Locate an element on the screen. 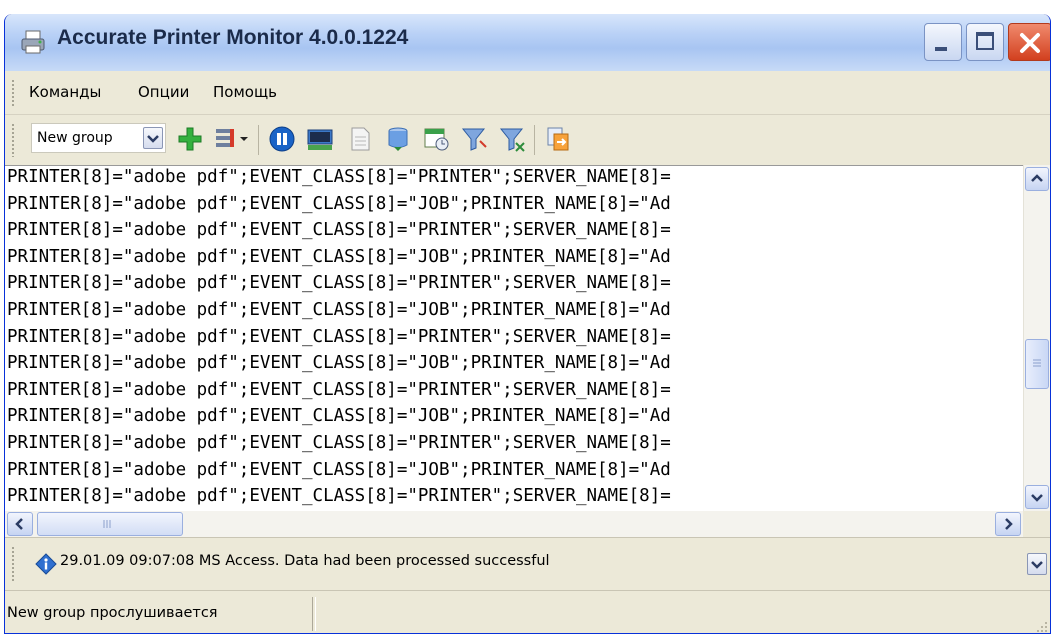  menu-grip is located at coordinates (13, 93).